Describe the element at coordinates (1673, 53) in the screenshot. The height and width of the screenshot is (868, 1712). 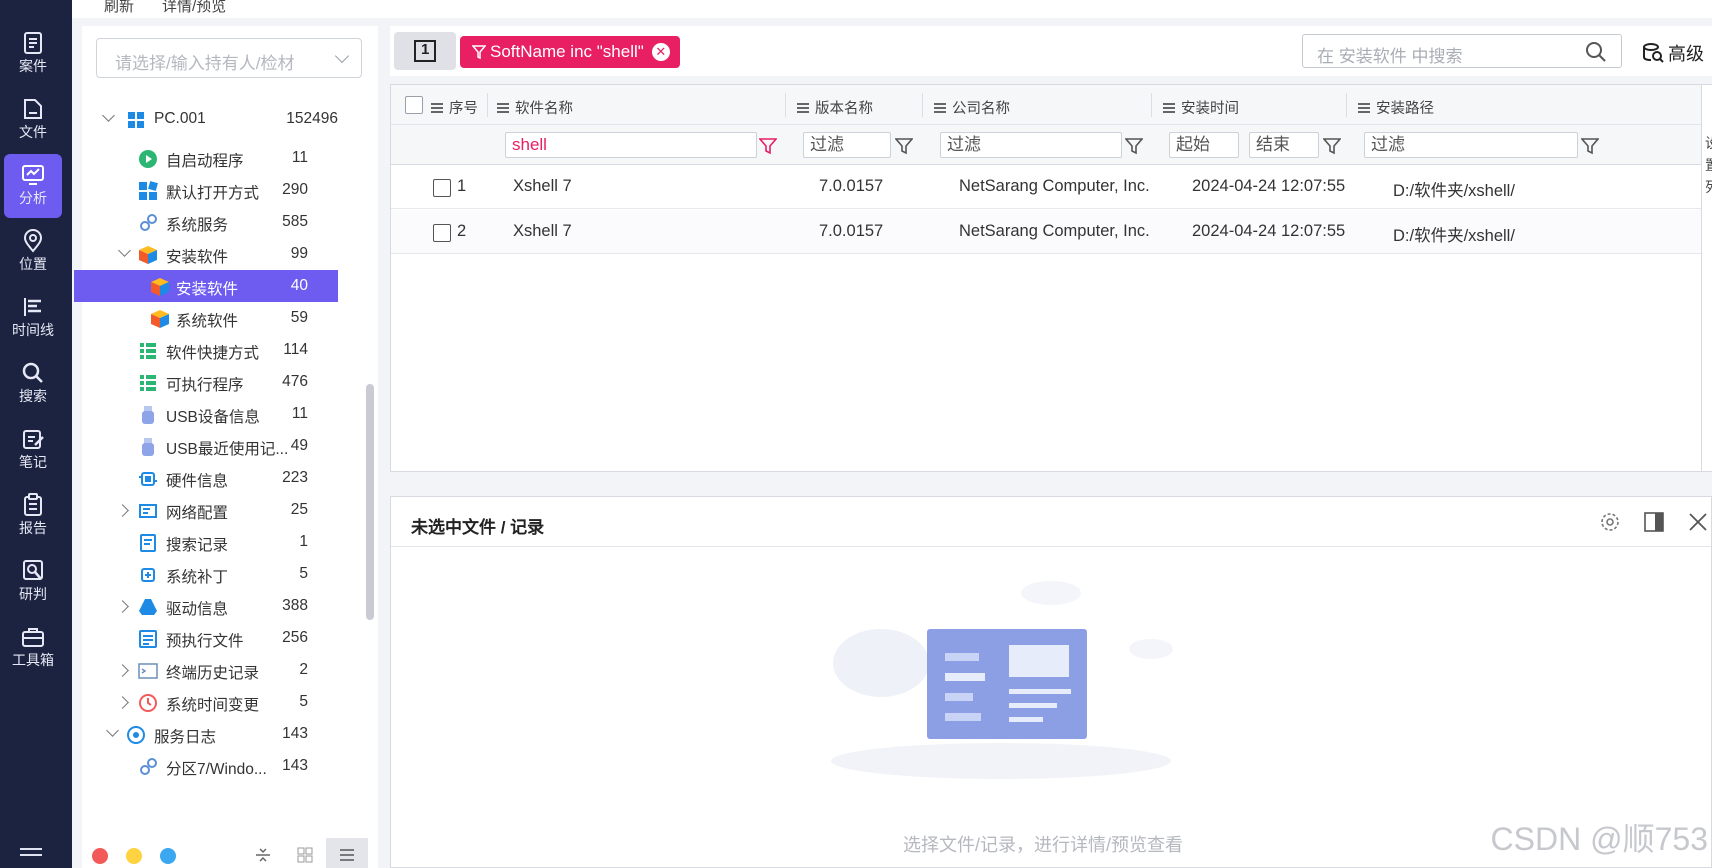
I see `advanced-search-button: 高级` at that location.